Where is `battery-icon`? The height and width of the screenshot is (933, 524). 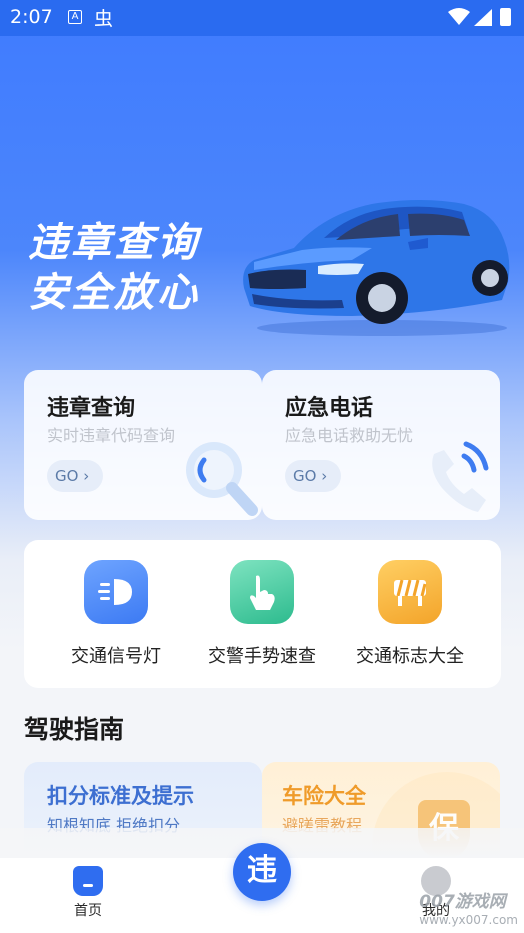 battery-icon is located at coordinates (505, 17).